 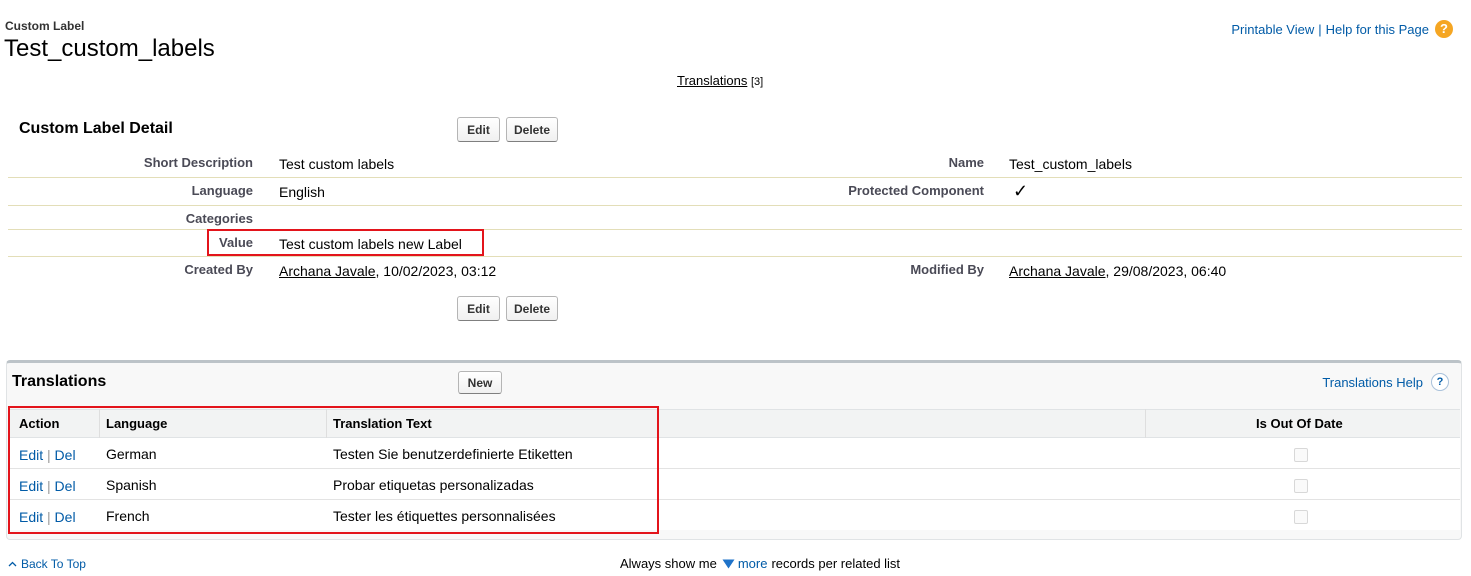 I want to click on more-records-link: more, so click(x=753, y=563).